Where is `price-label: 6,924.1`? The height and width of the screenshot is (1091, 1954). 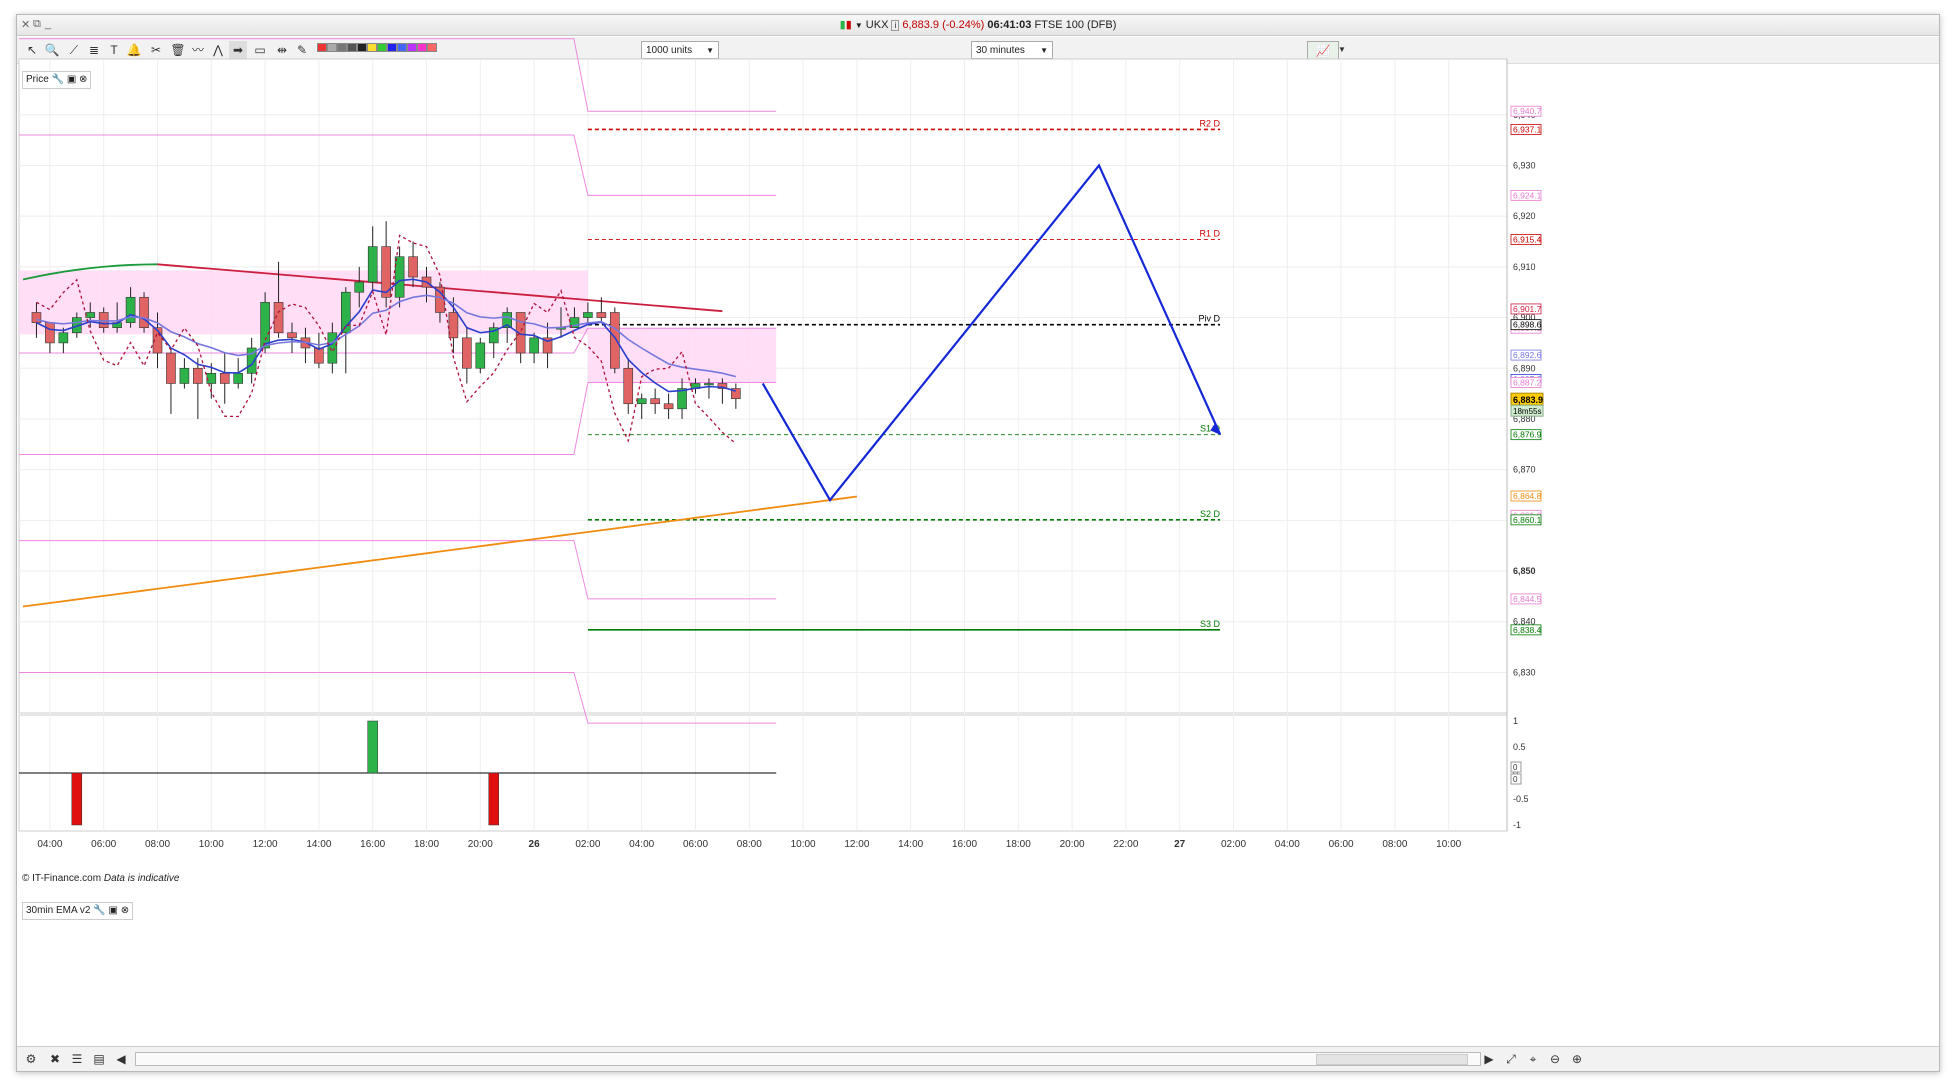
price-label: 6,924.1 is located at coordinates (1527, 195).